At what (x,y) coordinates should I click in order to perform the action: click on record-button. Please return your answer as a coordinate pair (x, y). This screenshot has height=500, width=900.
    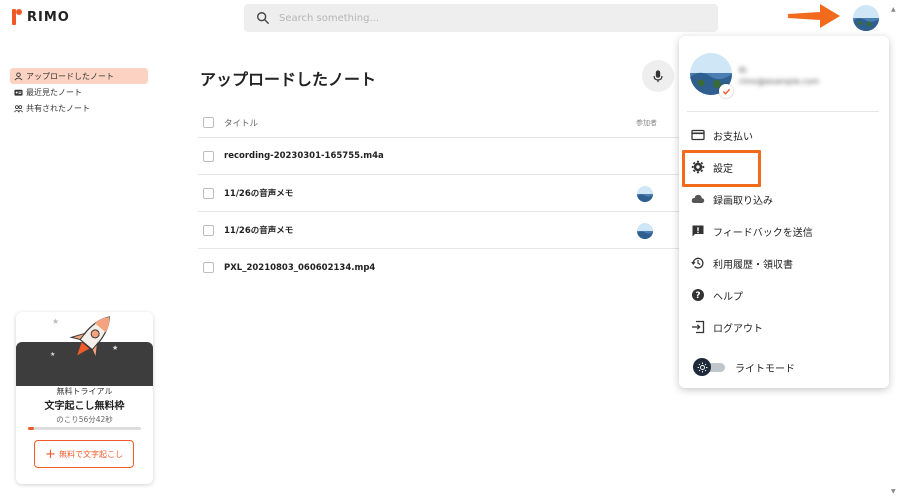
    Looking at the image, I should click on (658, 76).